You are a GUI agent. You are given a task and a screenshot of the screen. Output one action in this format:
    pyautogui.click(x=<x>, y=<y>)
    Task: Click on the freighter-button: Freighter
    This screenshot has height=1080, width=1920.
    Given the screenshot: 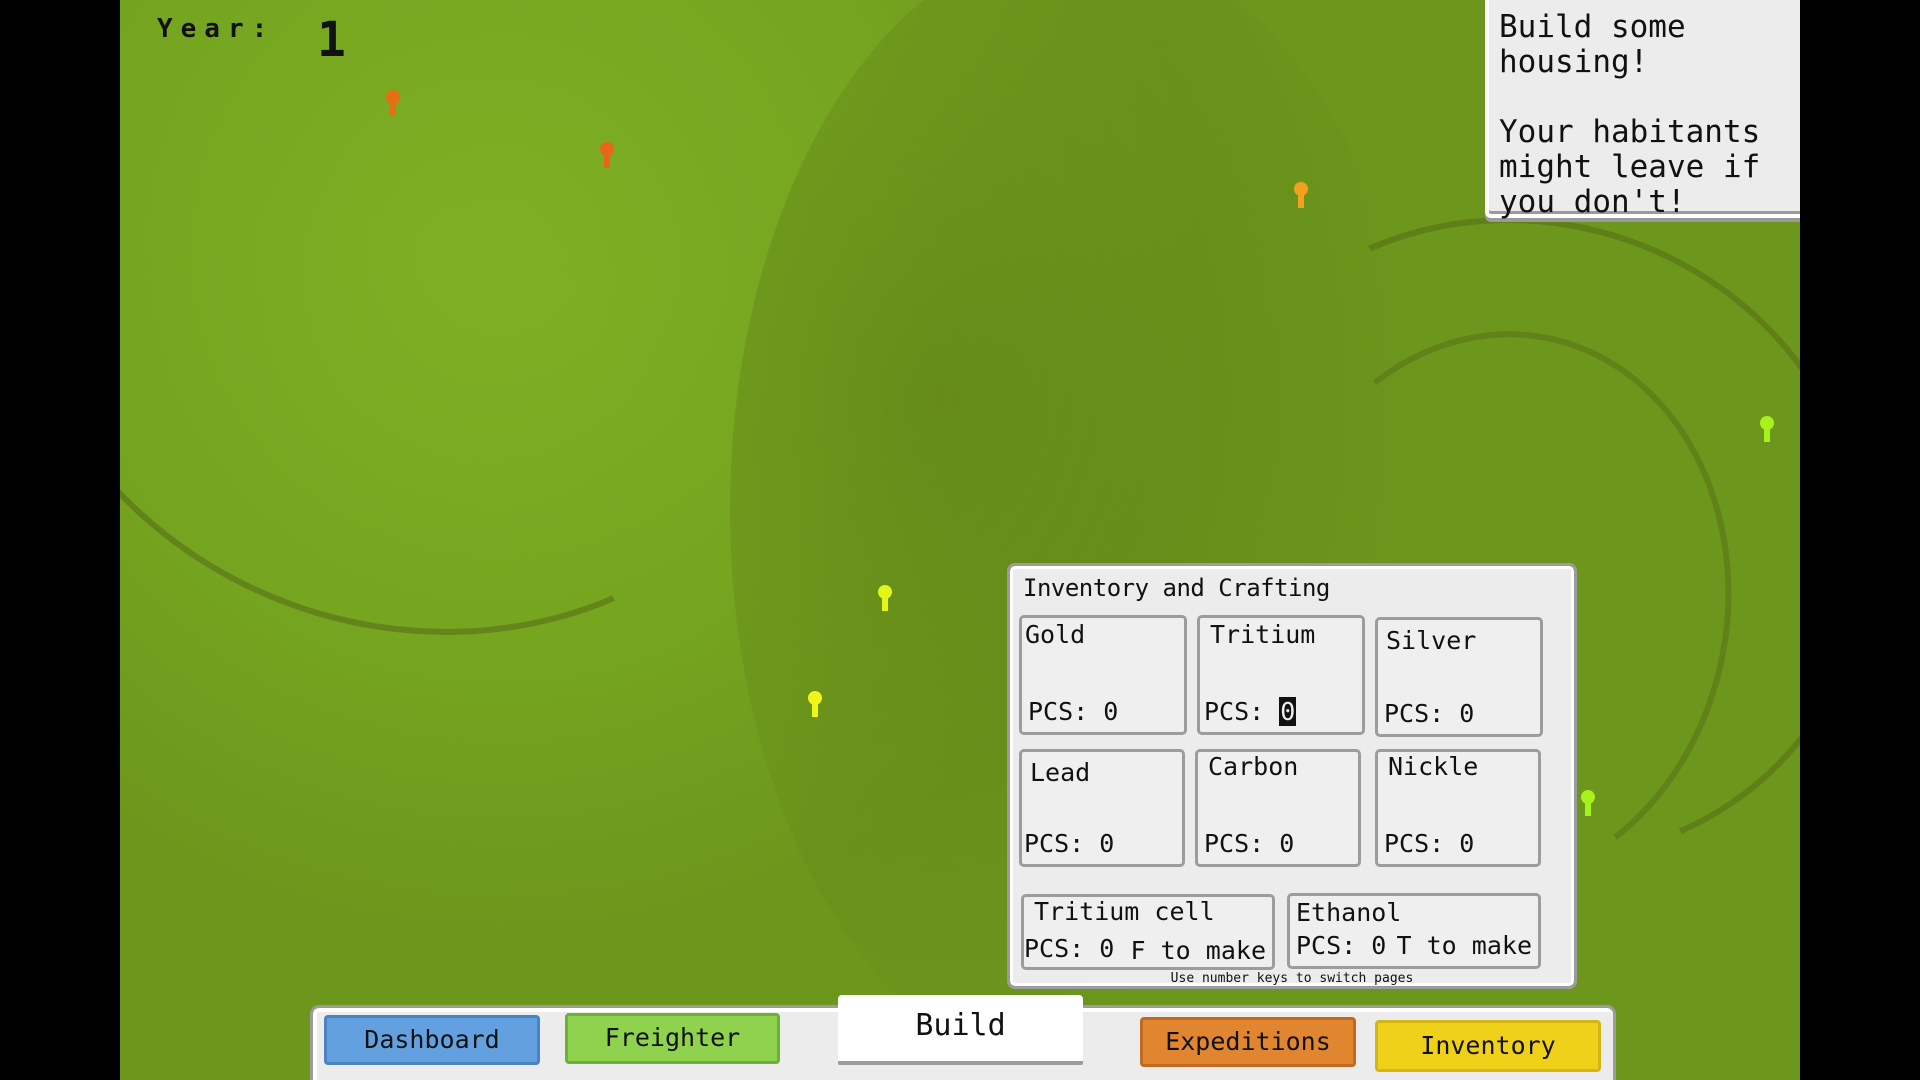 What is the action you would take?
    pyautogui.click(x=672, y=1038)
    